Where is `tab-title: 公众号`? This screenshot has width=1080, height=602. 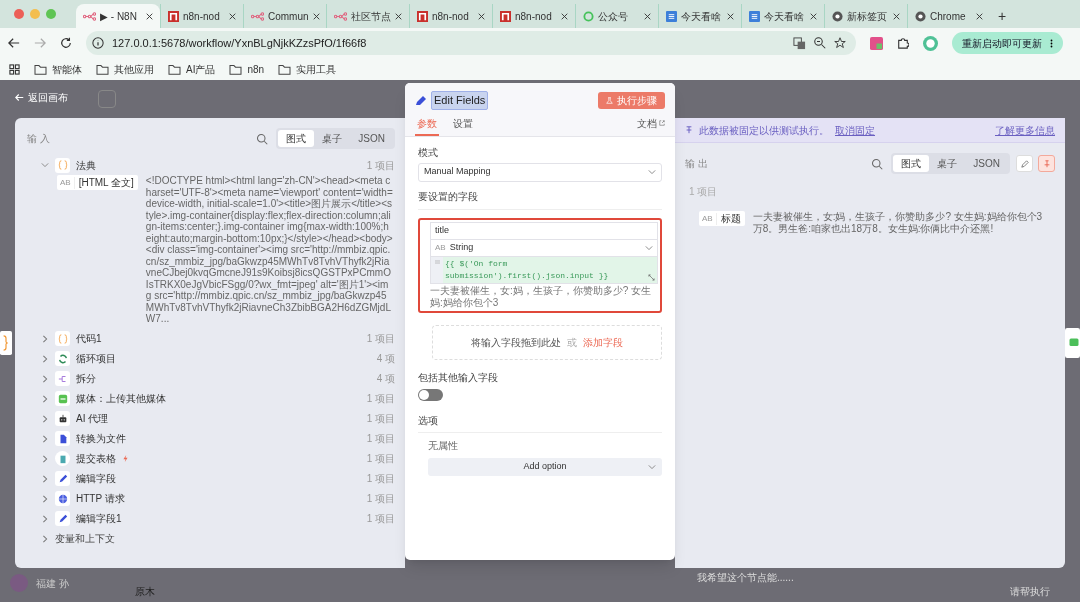
tab-title: 公众号 is located at coordinates (613, 16).